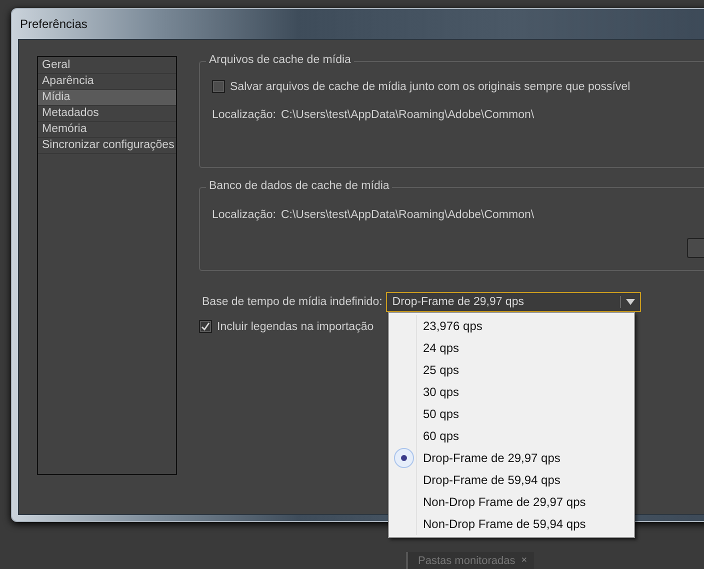 The image size is (704, 569). I want to click on group-title: Banco de dados de cache de mídia, so click(299, 186).